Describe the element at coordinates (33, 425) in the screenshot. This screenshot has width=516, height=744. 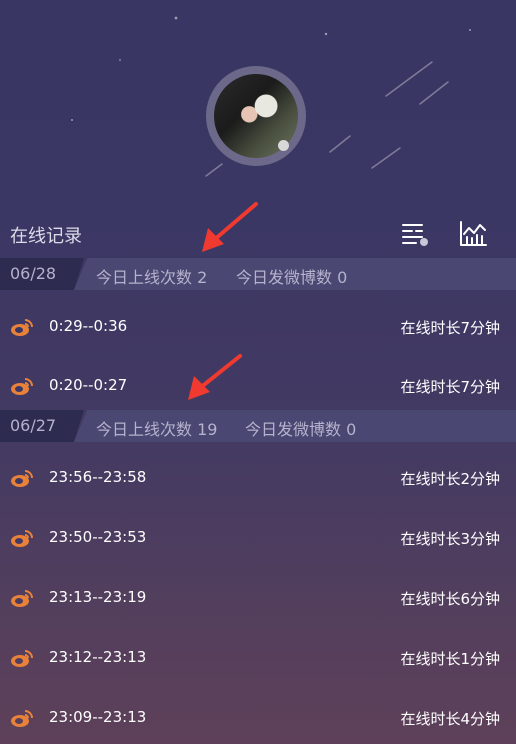
I see `date-label: 06/27` at that location.